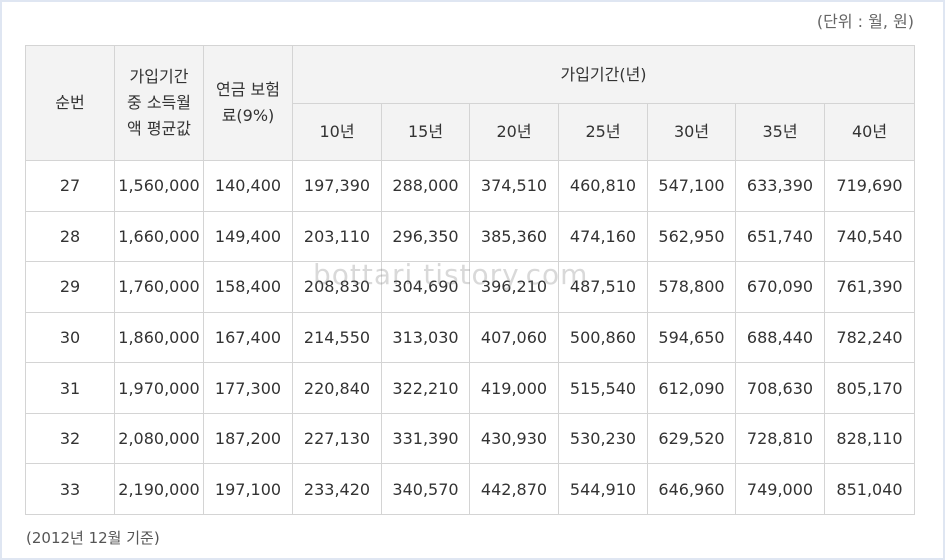 The image size is (945, 560). I want to click on table-cell: 187,200, so click(248, 438).